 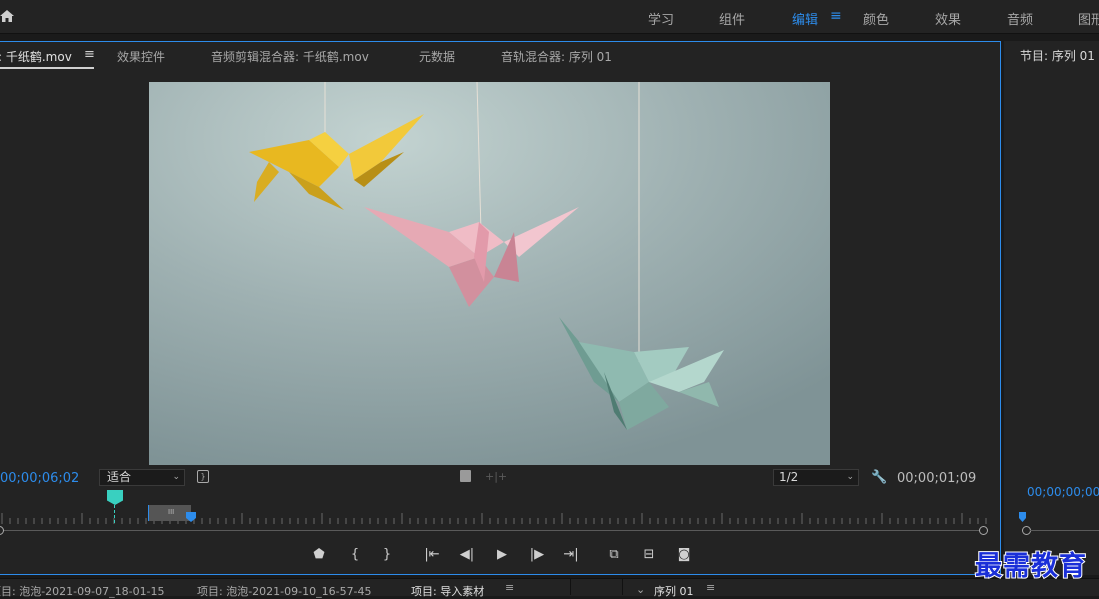 I want to click on active-tab-underline, so click(x=47, y=68).